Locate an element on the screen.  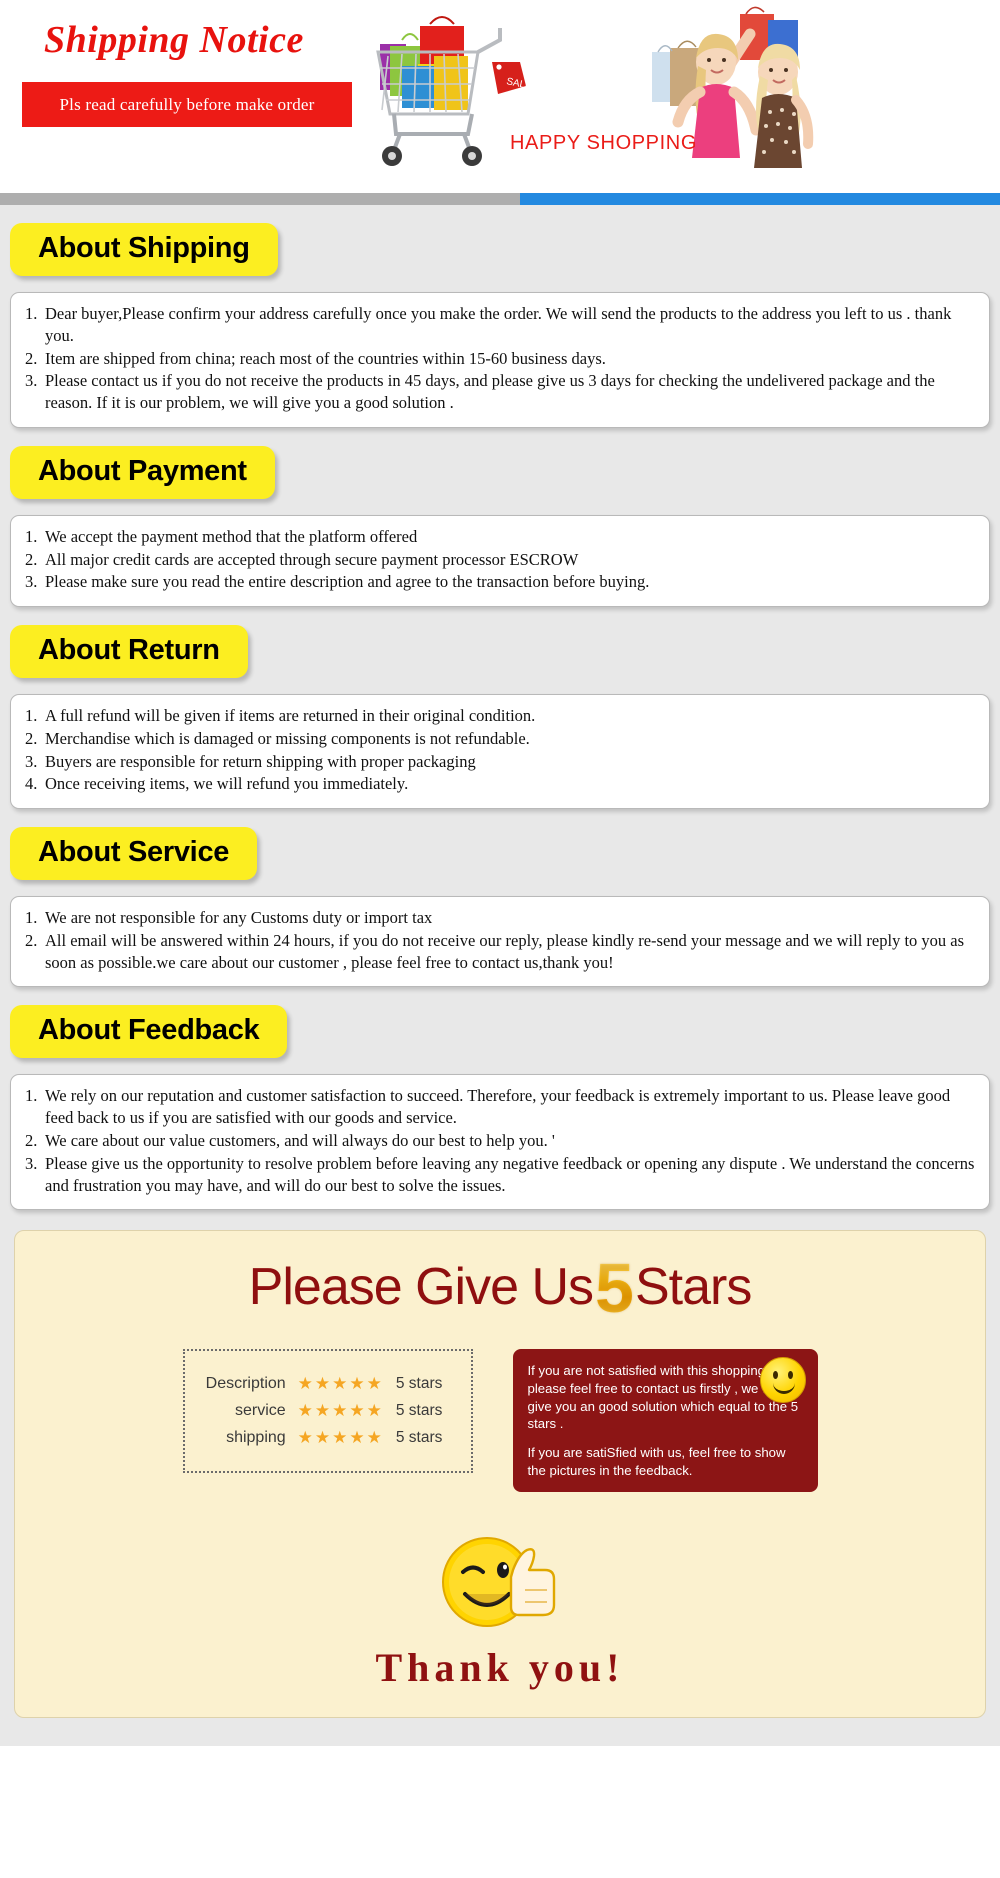
sale-tag-icon: SALE is located at coordinates (512, 78).